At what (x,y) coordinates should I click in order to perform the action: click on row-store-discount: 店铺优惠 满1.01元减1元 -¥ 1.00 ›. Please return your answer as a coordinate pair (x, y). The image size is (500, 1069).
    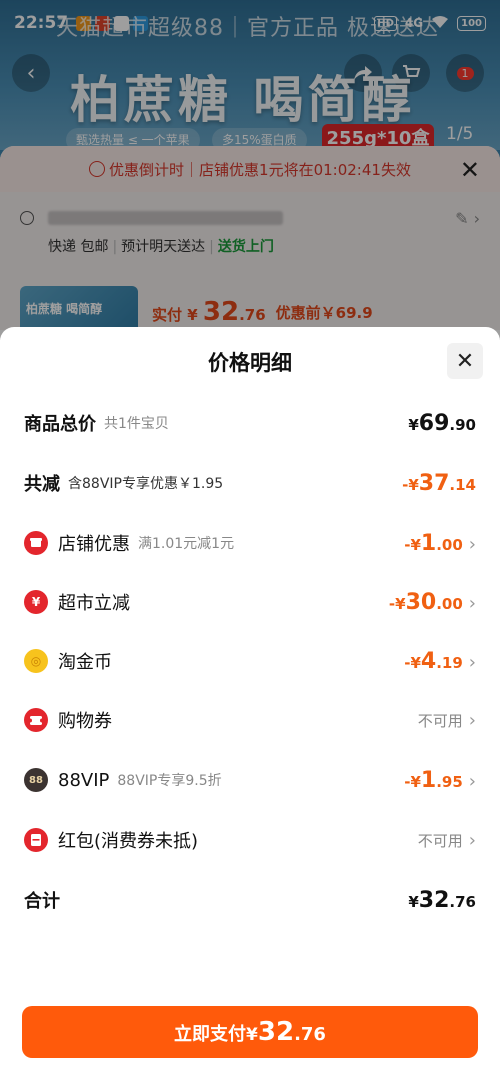
    Looking at the image, I should click on (250, 543).